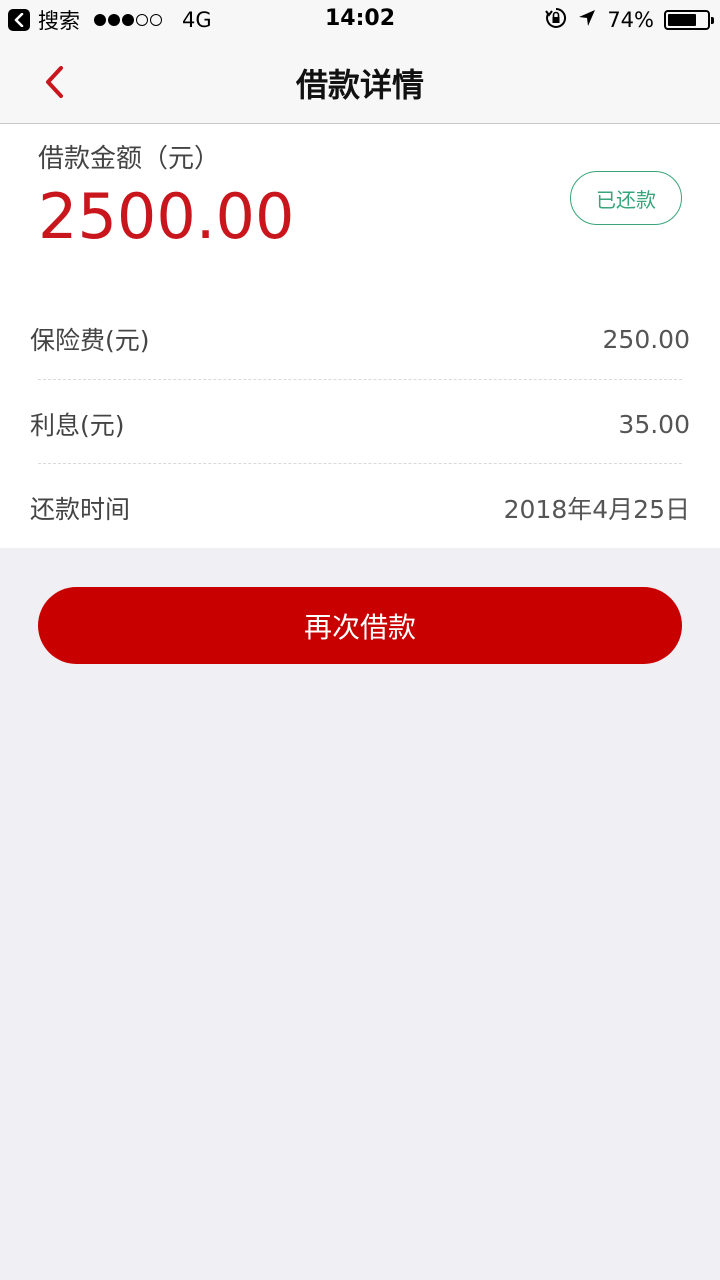  I want to click on loan-amount-label: 借款金额（元）, so click(129, 159).